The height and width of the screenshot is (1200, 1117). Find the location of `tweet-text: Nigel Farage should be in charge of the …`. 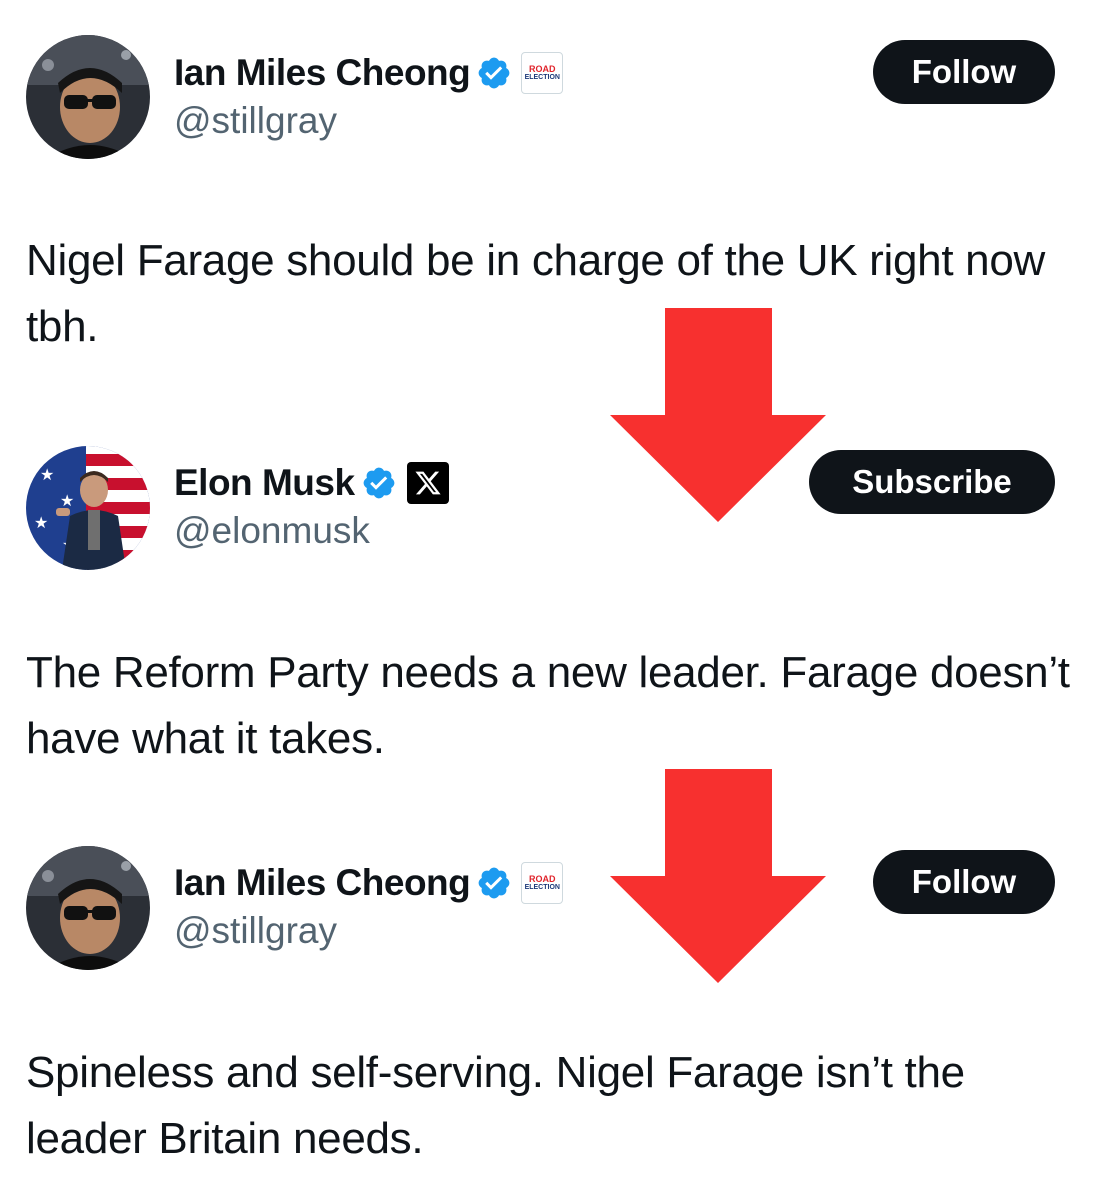

tweet-text: Nigel Farage should be in charge of the … is located at coordinates (536, 293).